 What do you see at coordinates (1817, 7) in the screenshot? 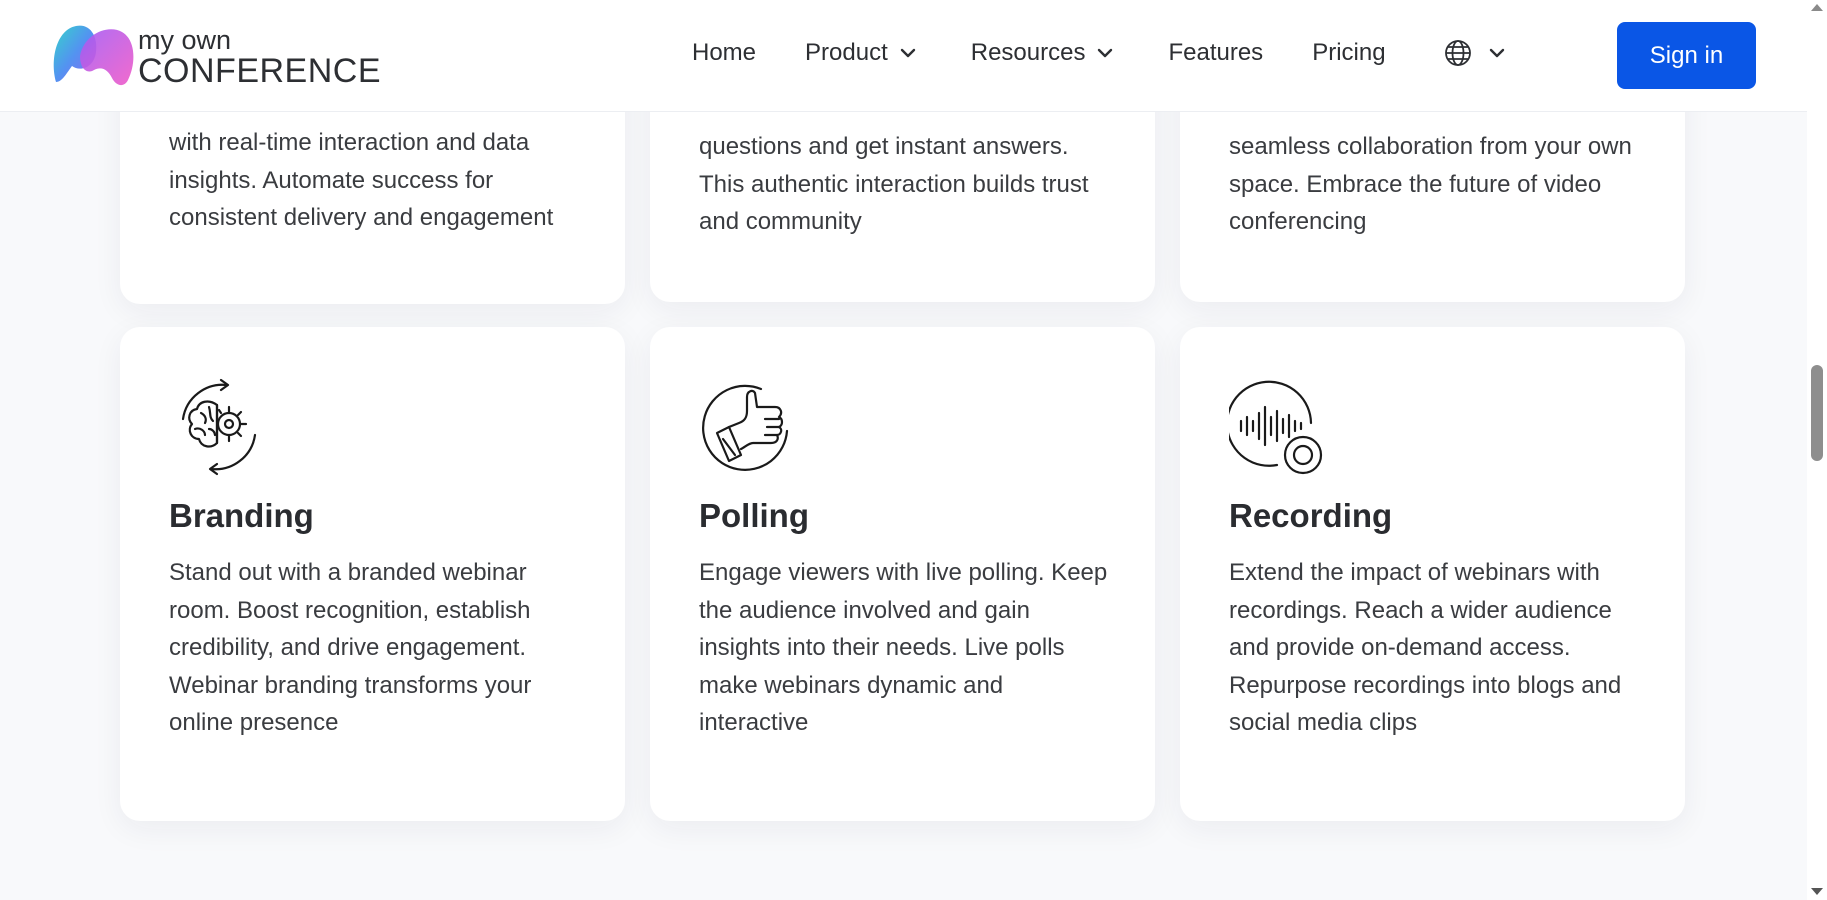
I see `scroll-up-arrow-icon` at bounding box center [1817, 7].